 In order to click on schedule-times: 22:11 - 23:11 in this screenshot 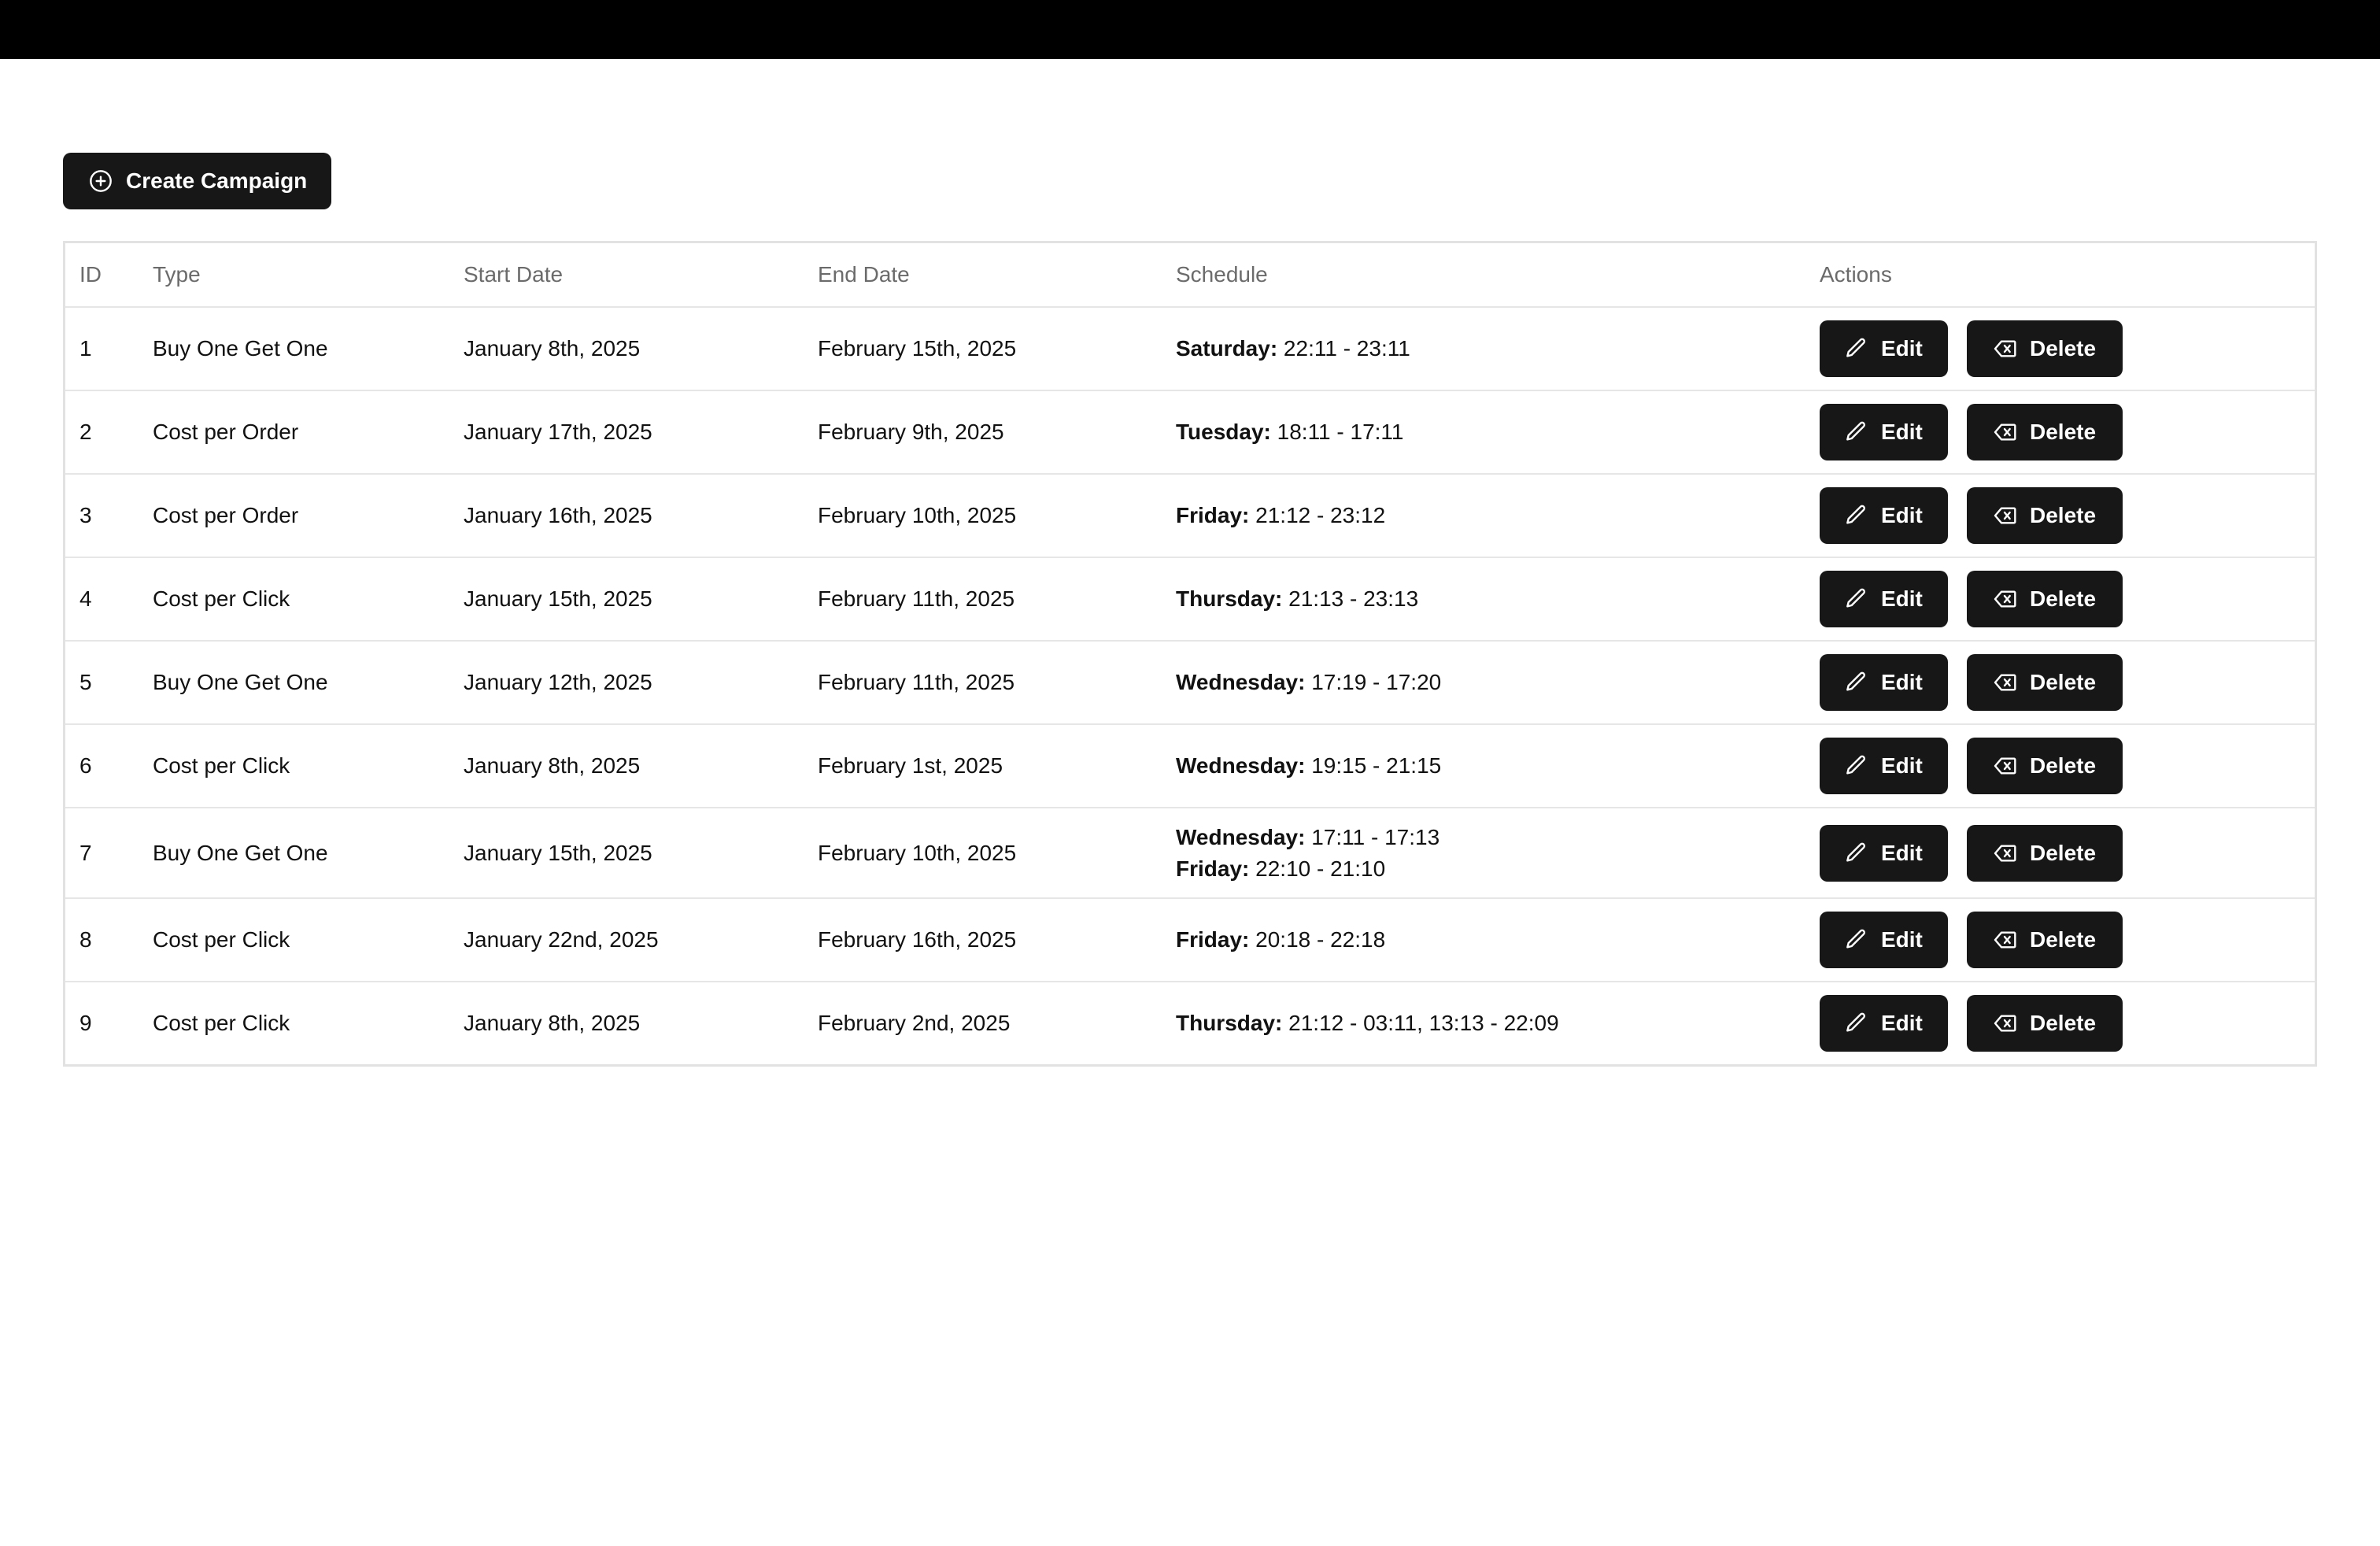, I will do `click(1343, 348)`.